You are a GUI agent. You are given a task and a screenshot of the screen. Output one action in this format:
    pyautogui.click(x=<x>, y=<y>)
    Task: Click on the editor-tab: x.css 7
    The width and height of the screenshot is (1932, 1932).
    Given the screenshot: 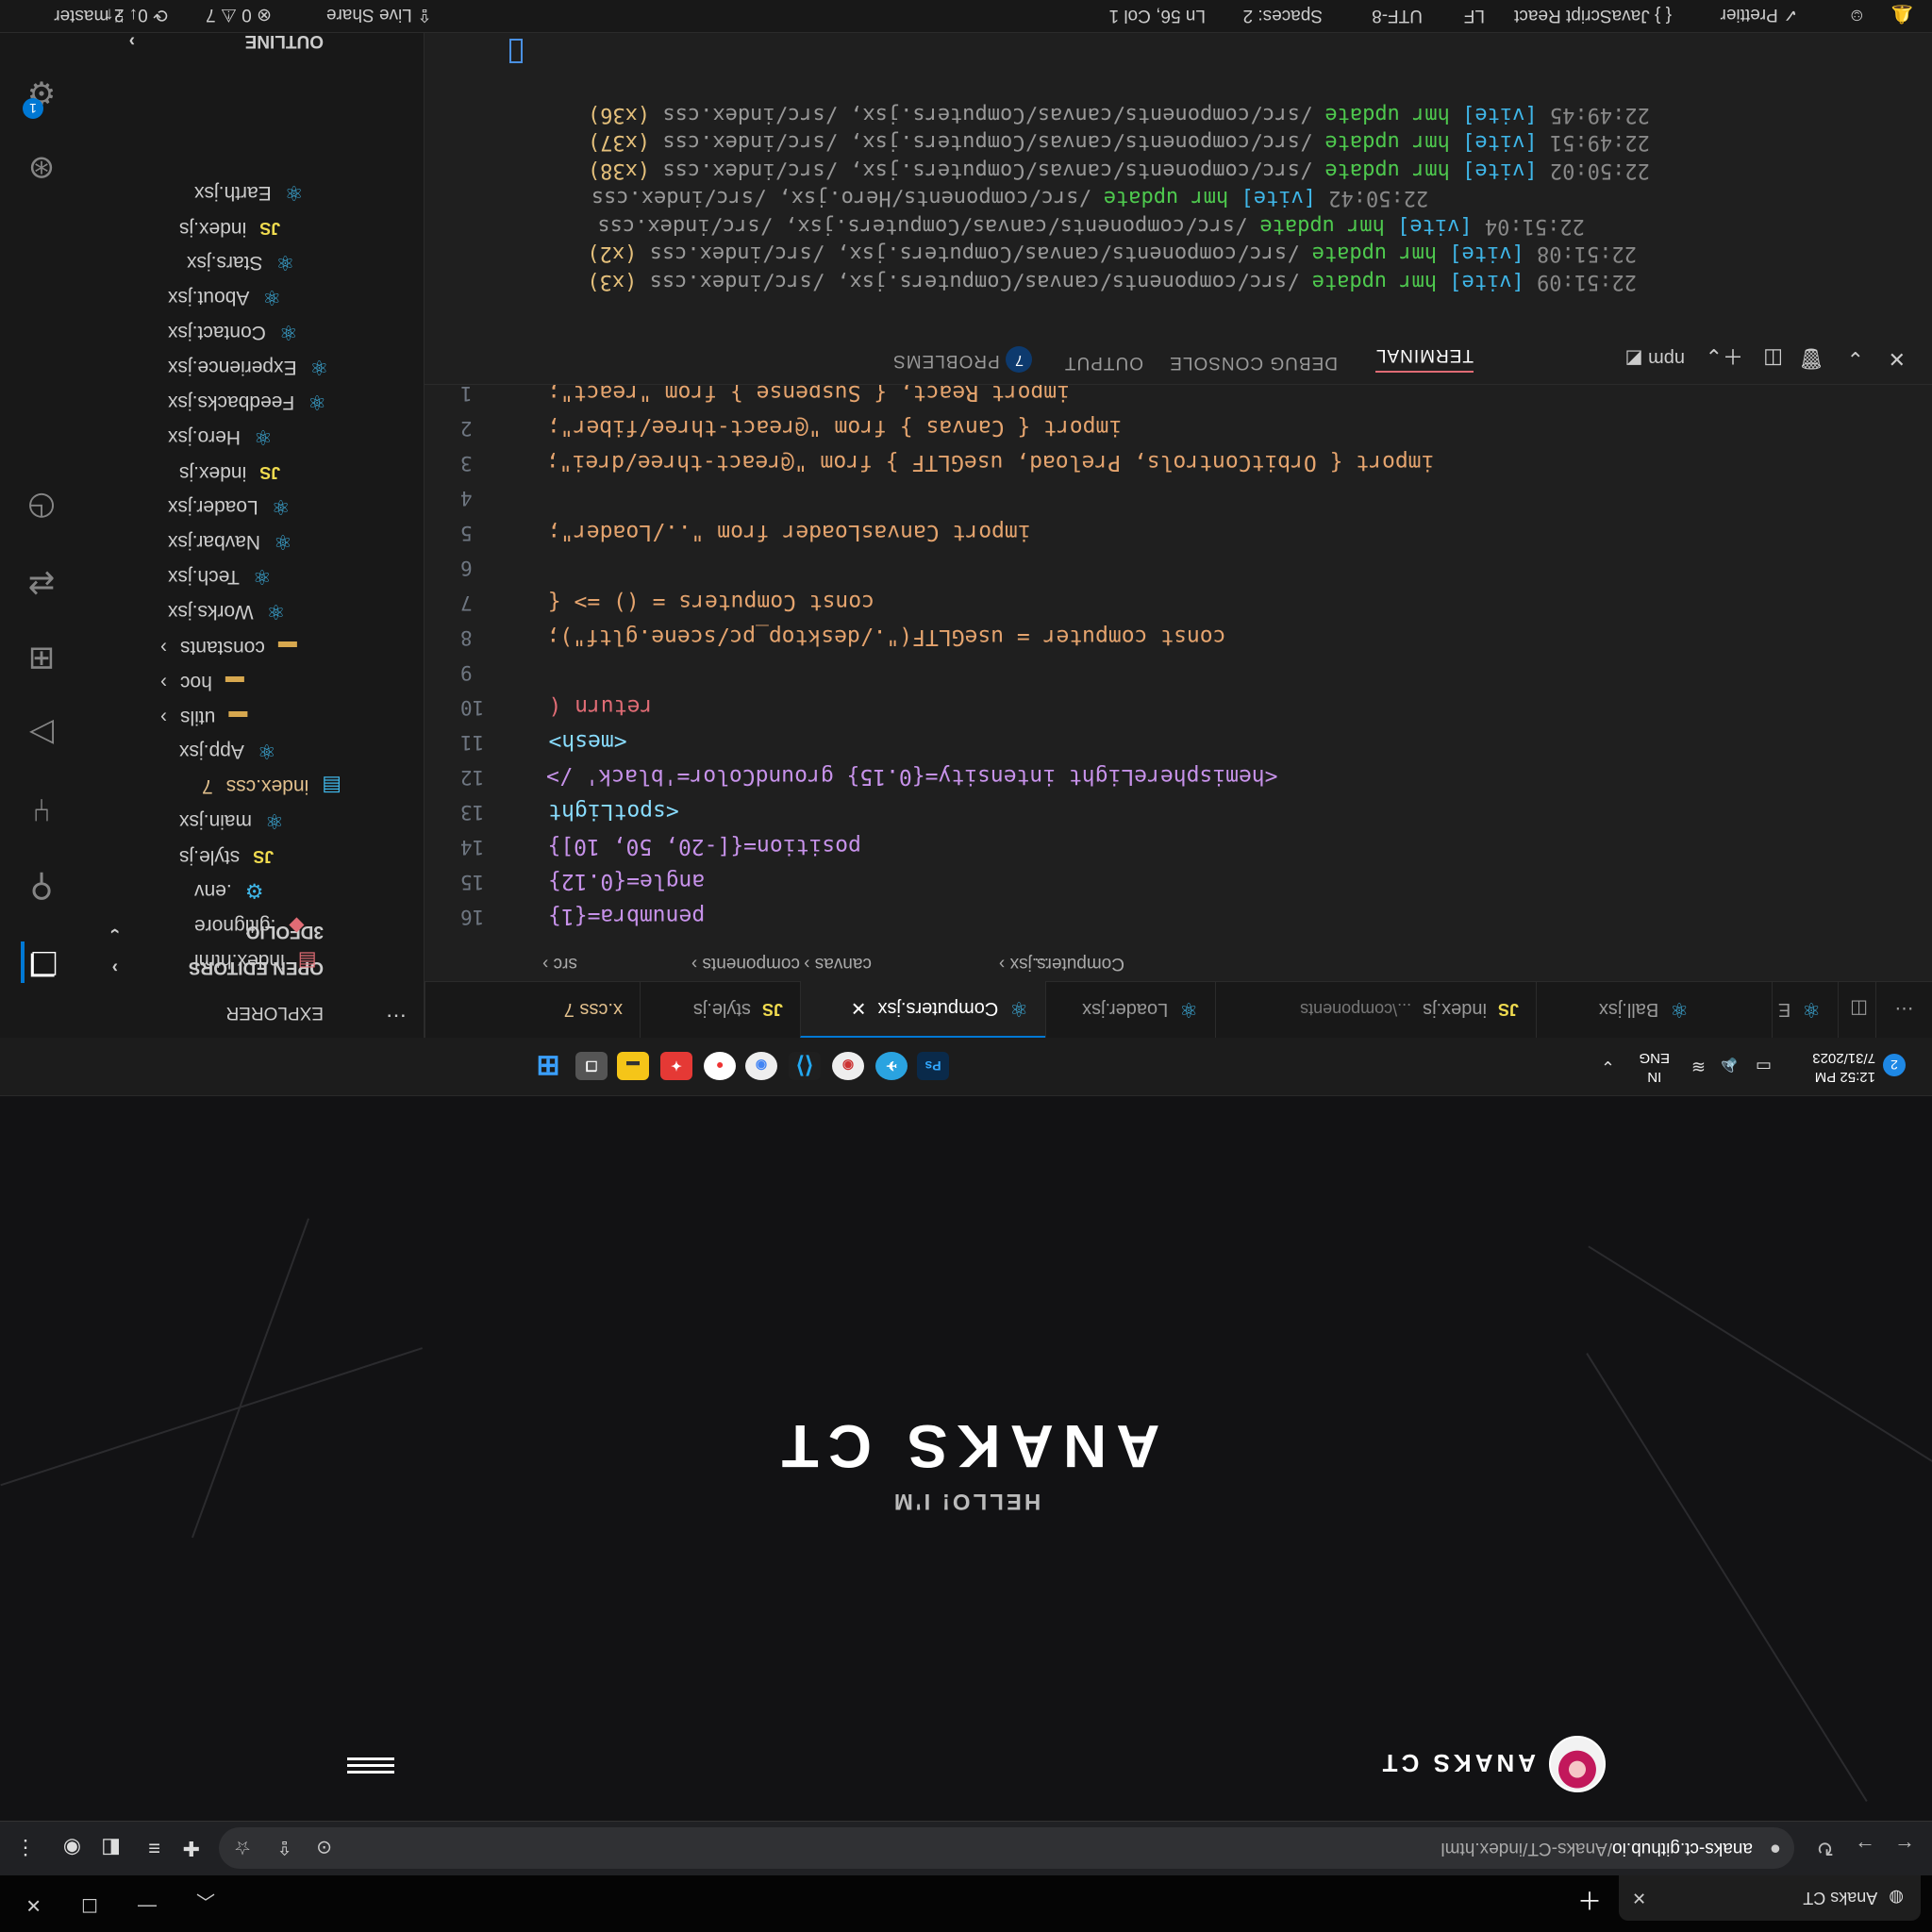 What is the action you would take?
    pyautogui.click(x=533, y=1010)
    